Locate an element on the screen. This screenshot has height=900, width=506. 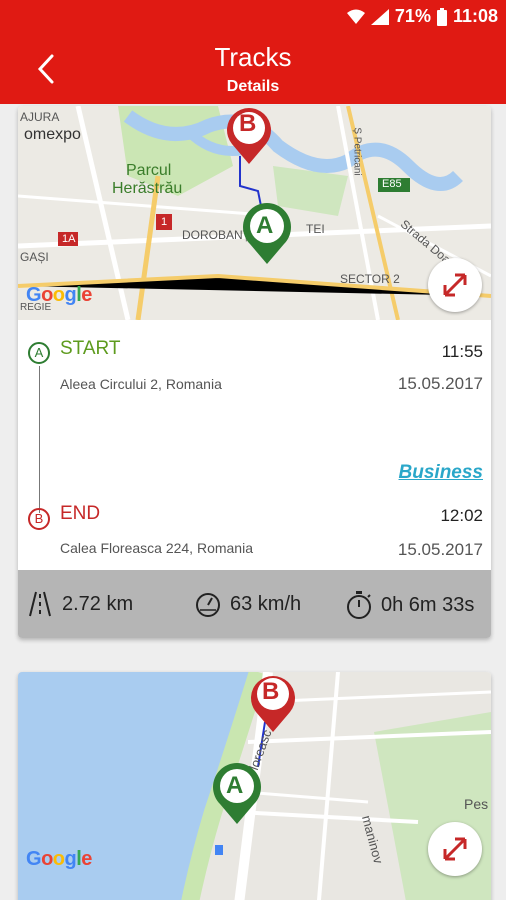
wifi-icon is located at coordinates (355, 16).